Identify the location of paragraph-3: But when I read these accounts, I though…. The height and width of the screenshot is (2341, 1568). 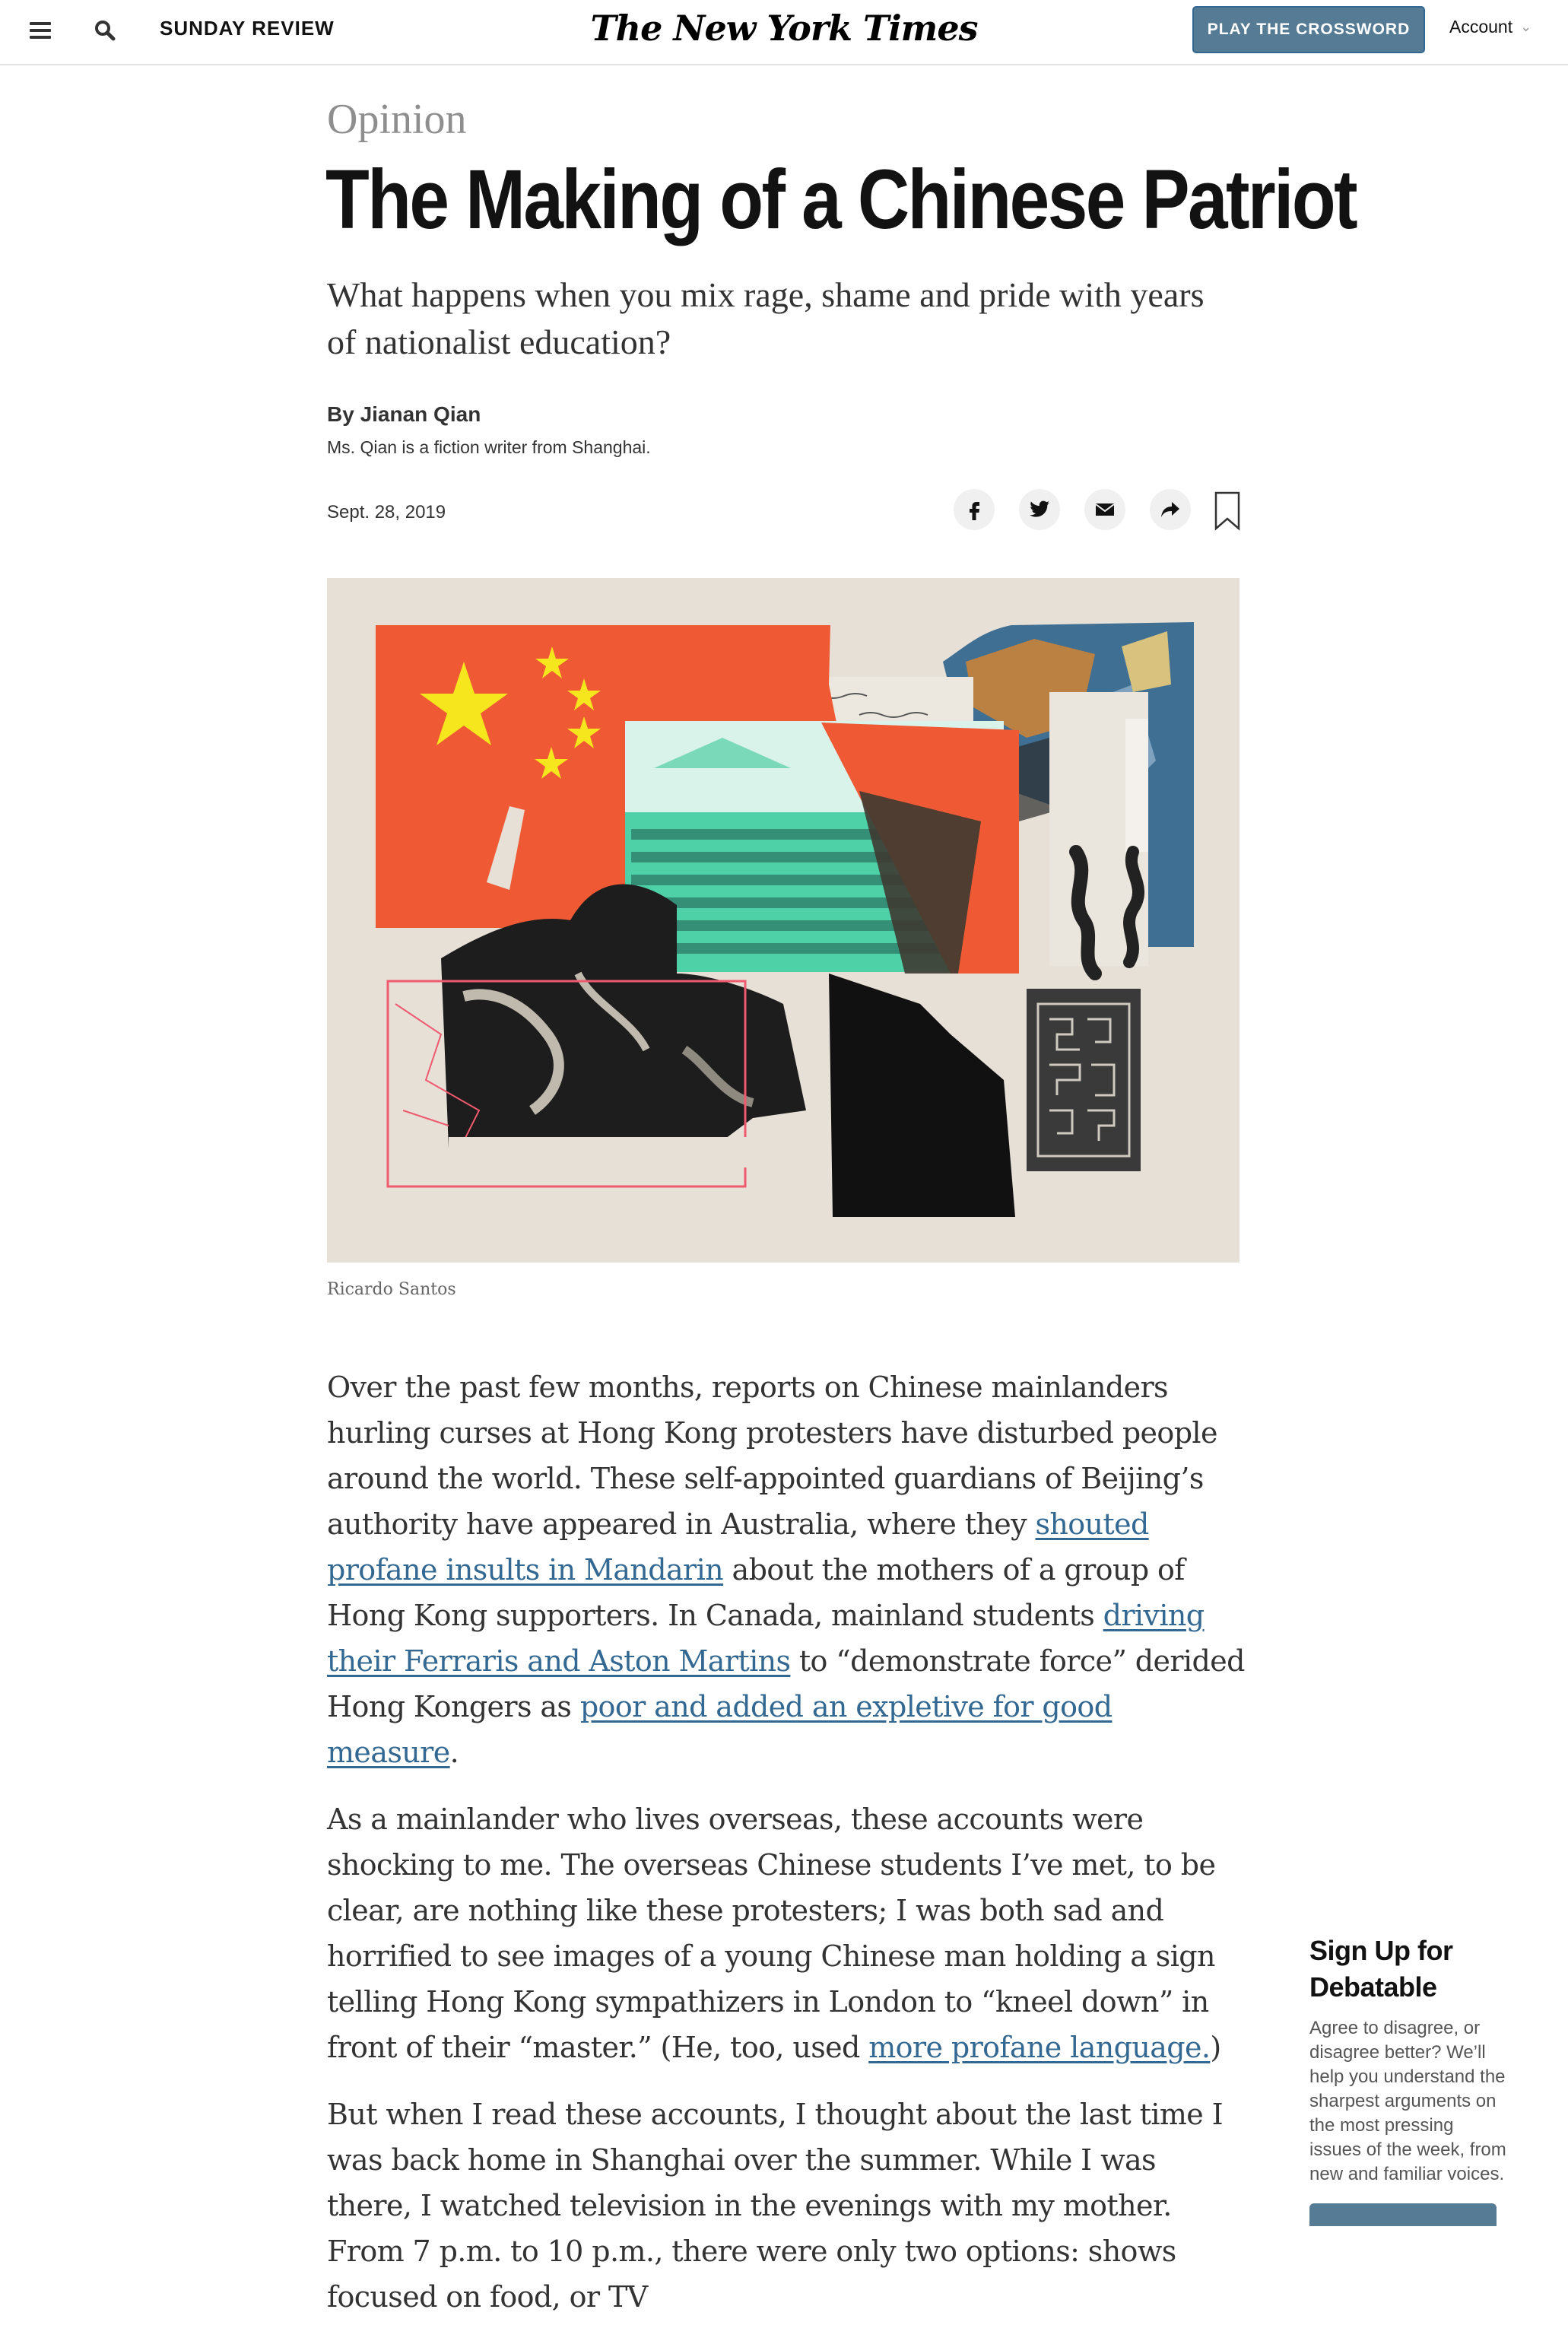
(776, 2206).